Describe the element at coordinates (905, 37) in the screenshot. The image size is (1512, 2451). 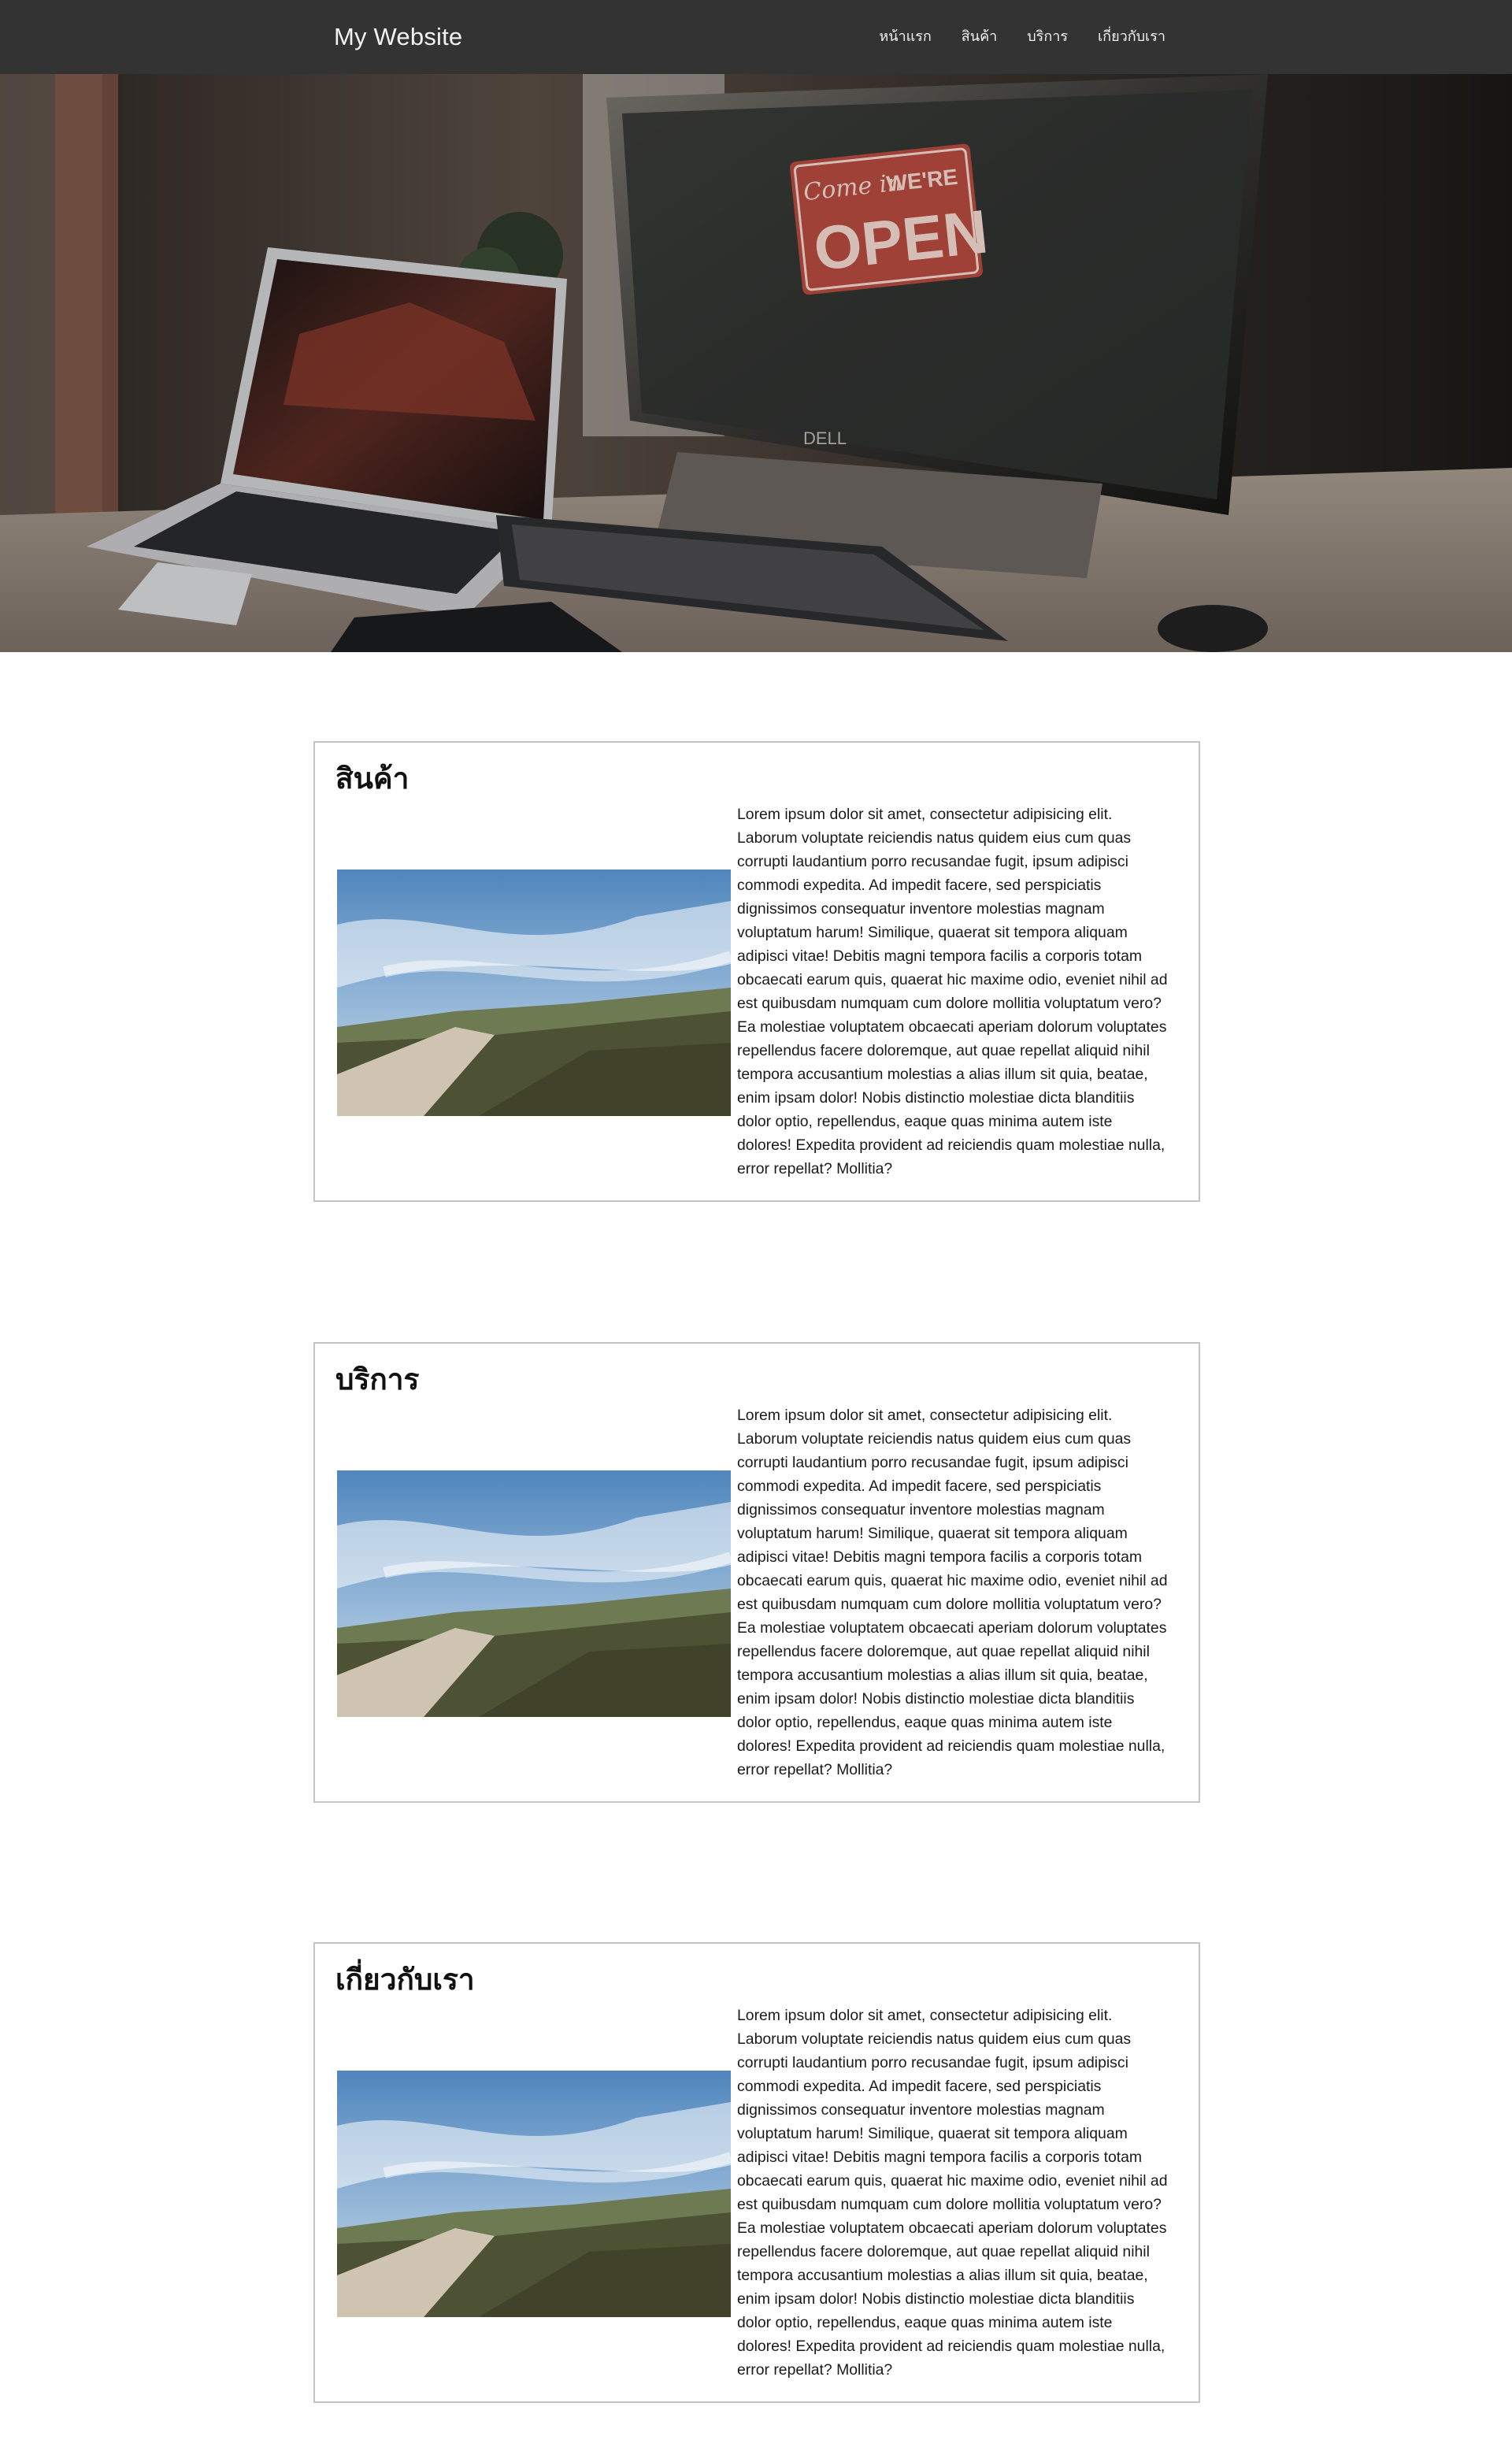
I see `nav-link-home: หน้าแรก` at that location.